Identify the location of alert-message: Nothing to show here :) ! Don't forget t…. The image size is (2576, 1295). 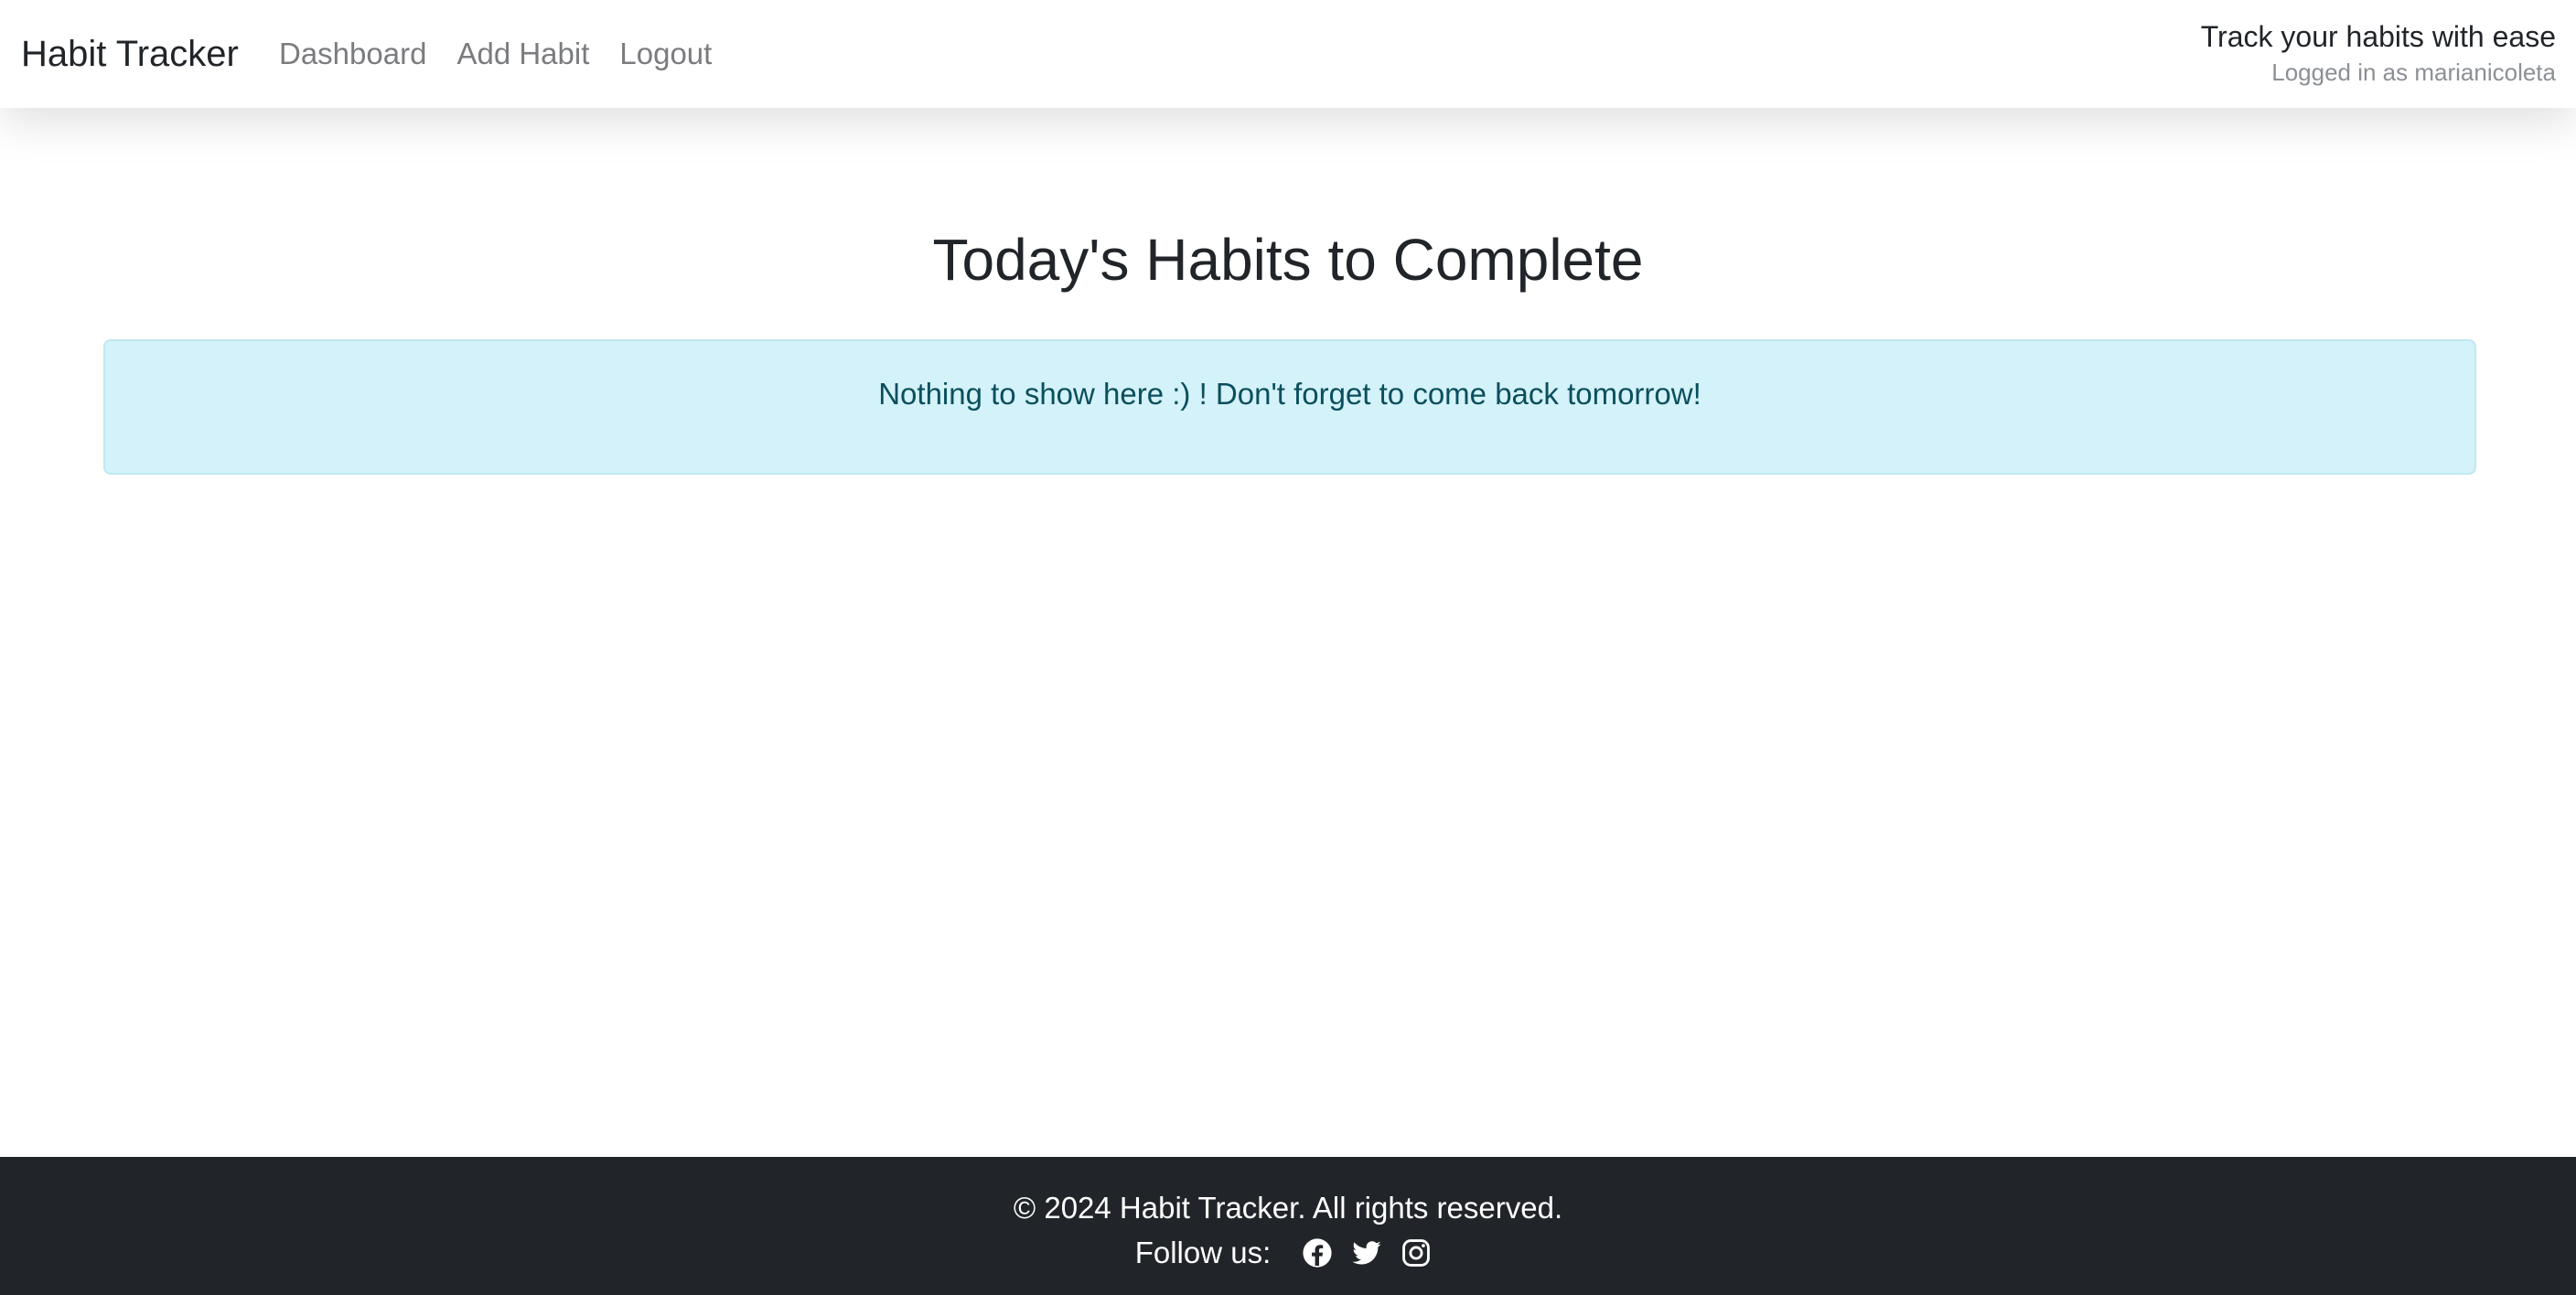
(1290, 394).